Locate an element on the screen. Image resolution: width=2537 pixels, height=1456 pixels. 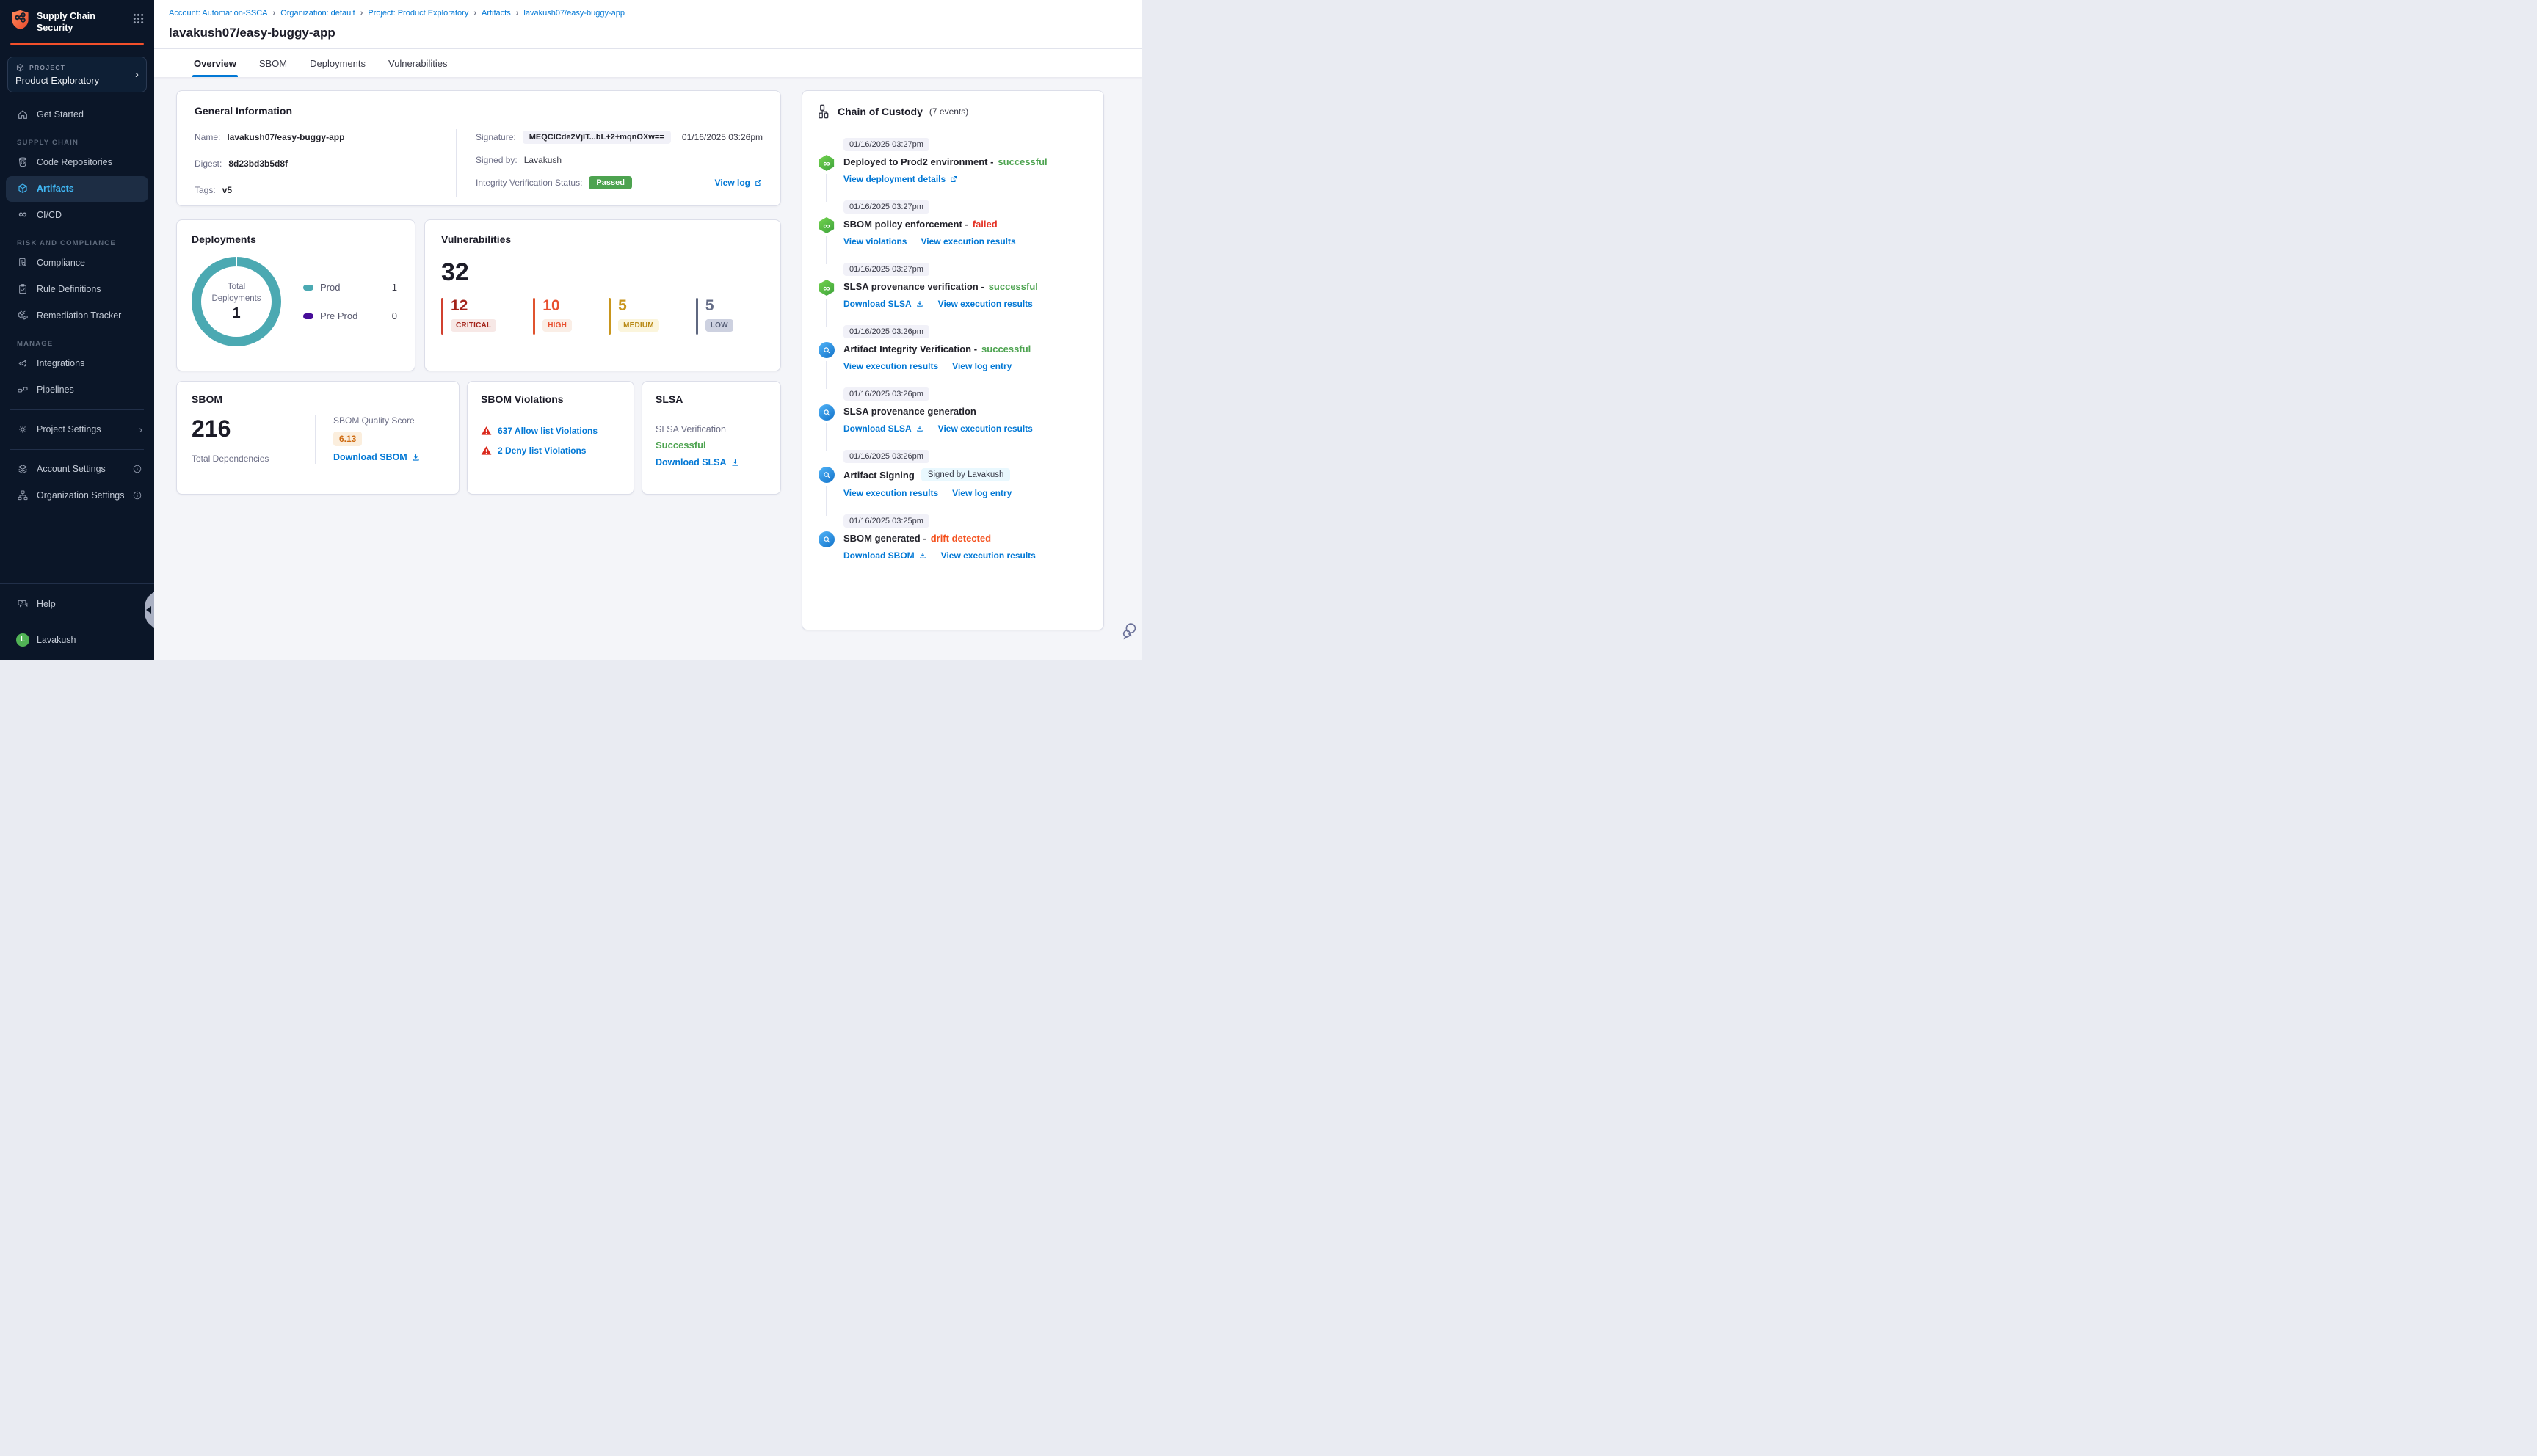
sidebar-item-organization-settings: Organization Settings is located at coordinates (77, 496).